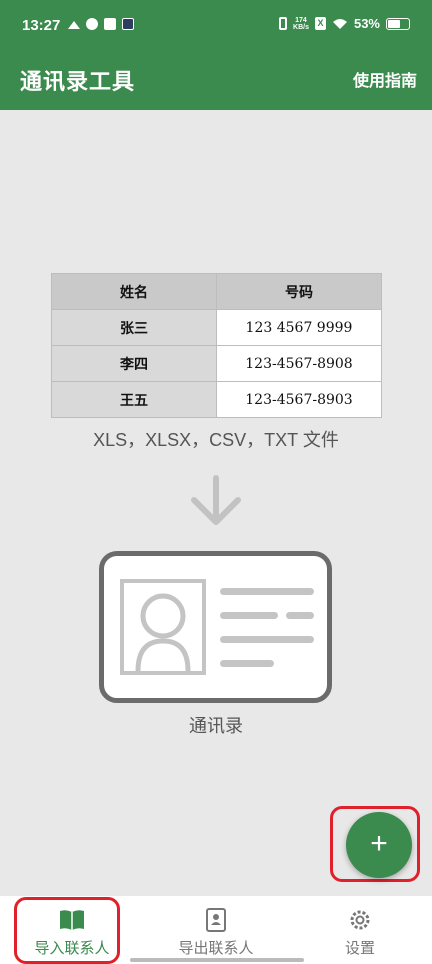 This screenshot has height=964, width=432. I want to click on arrow-down-icon, so click(216, 500).